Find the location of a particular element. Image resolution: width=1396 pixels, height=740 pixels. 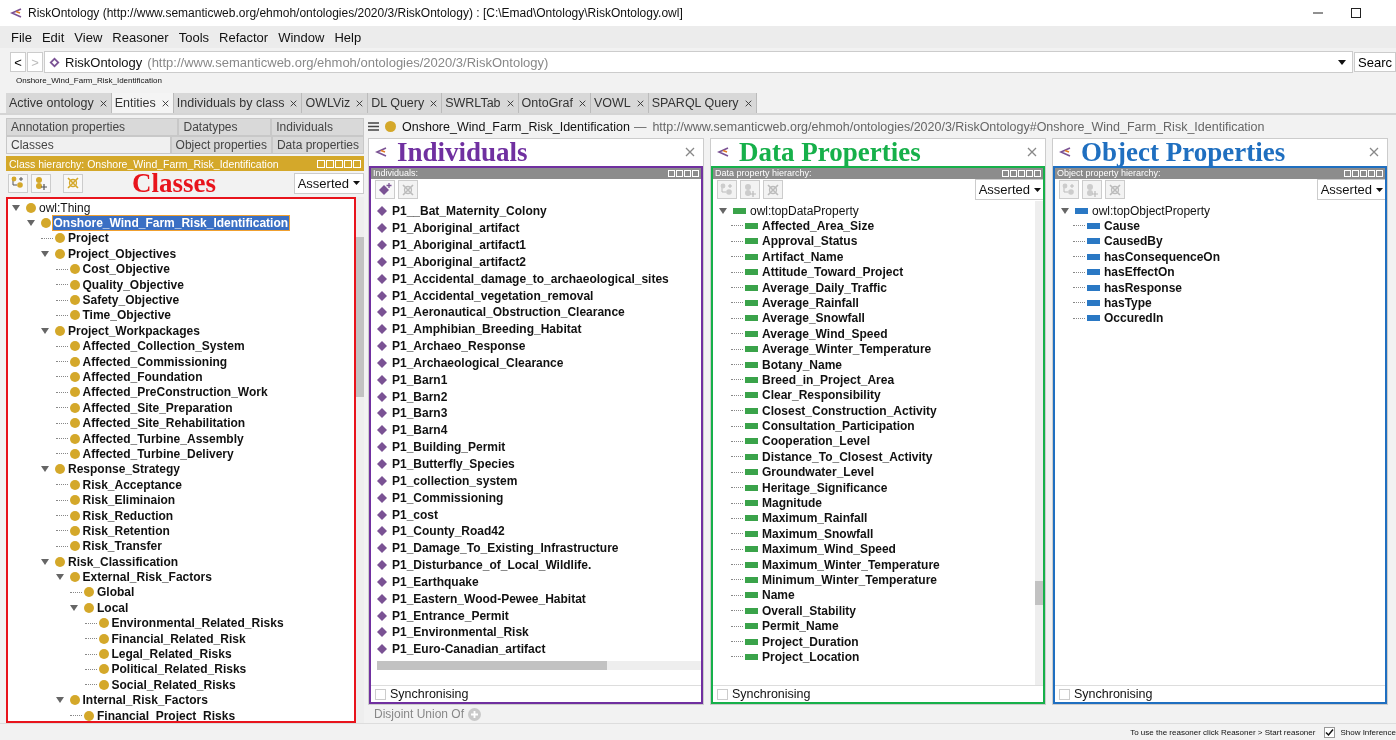

property-tree-item: Maximum_Rainfall is located at coordinates (815, 518).